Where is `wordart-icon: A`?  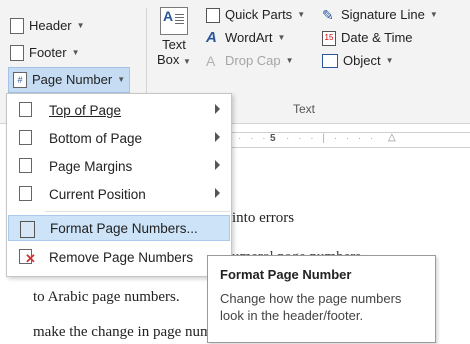
wordart-icon: A is located at coordinates (211, 37).